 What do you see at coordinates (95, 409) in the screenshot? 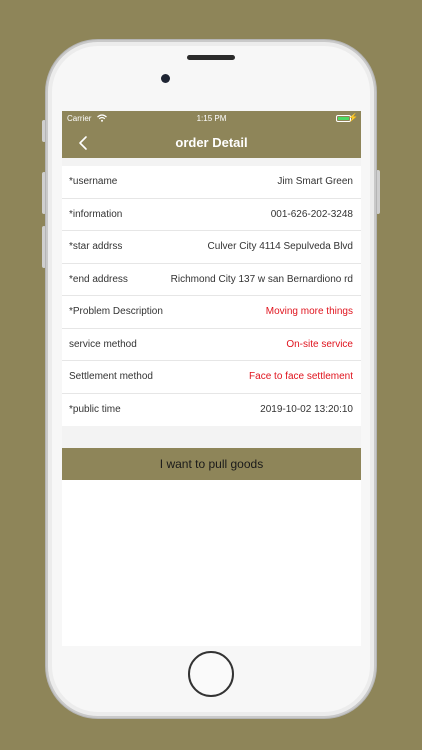
I see `detail-label: *public time` at bounding box center [95, 409].